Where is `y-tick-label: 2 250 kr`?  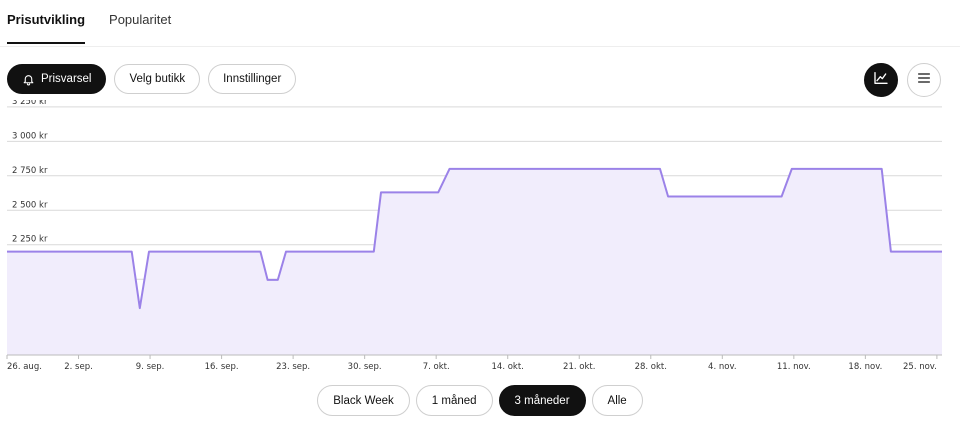
y-tick-label: 2 250 kr is located at coordinates (30, 240).